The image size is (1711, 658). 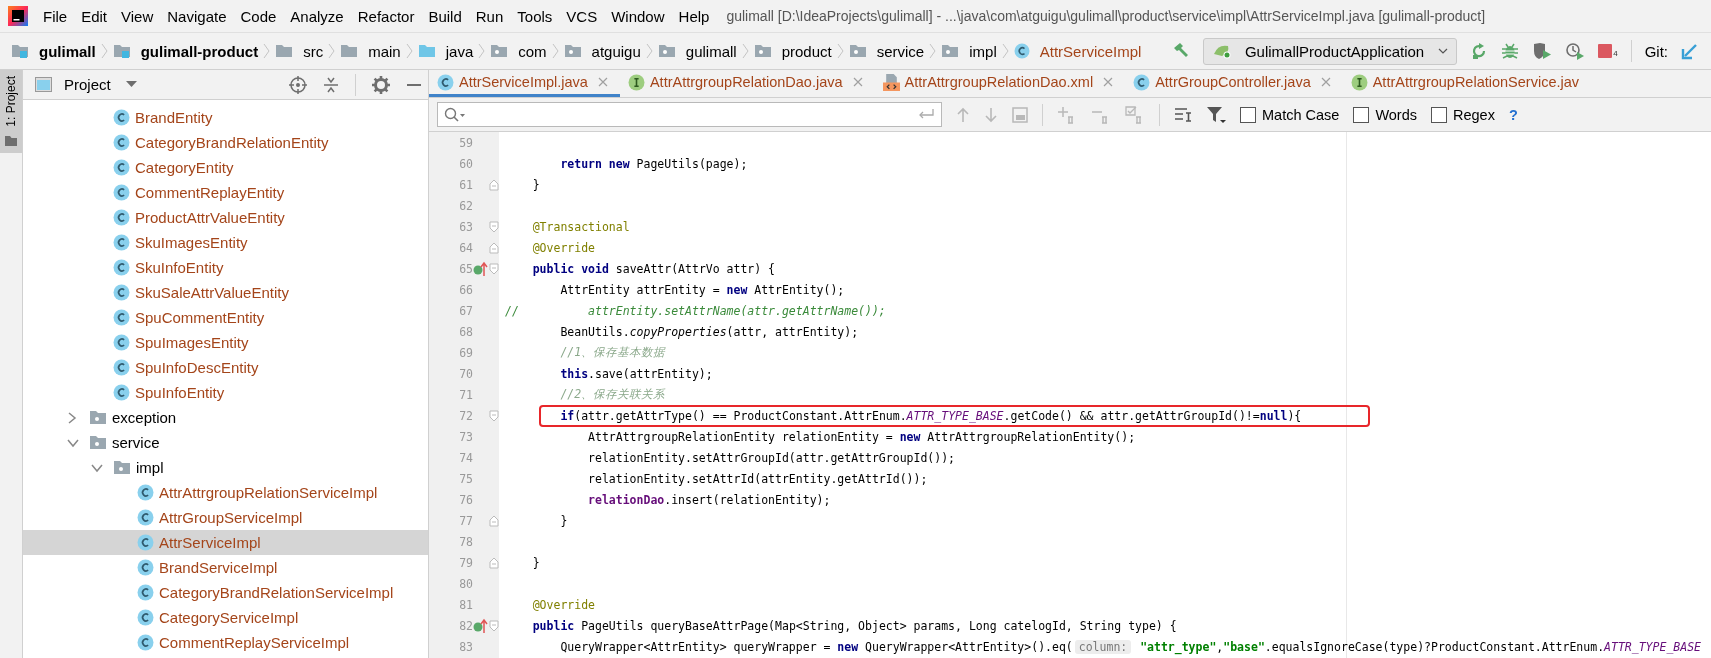 What do you see at coordinates (185, 51) in the screenshot?
I see `breadcrumb: gulimall-product` at bounding box center [185, 51].